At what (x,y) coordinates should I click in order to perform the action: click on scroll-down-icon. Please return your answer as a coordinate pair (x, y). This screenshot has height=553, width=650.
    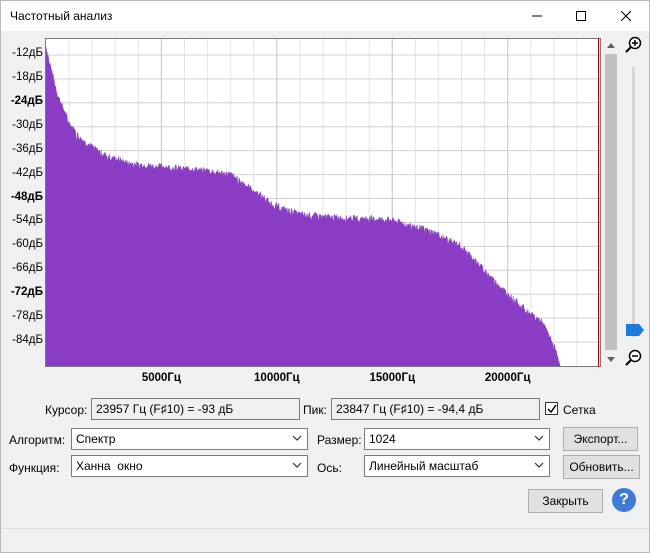
    Looking at the image, I should click on (611, 359).